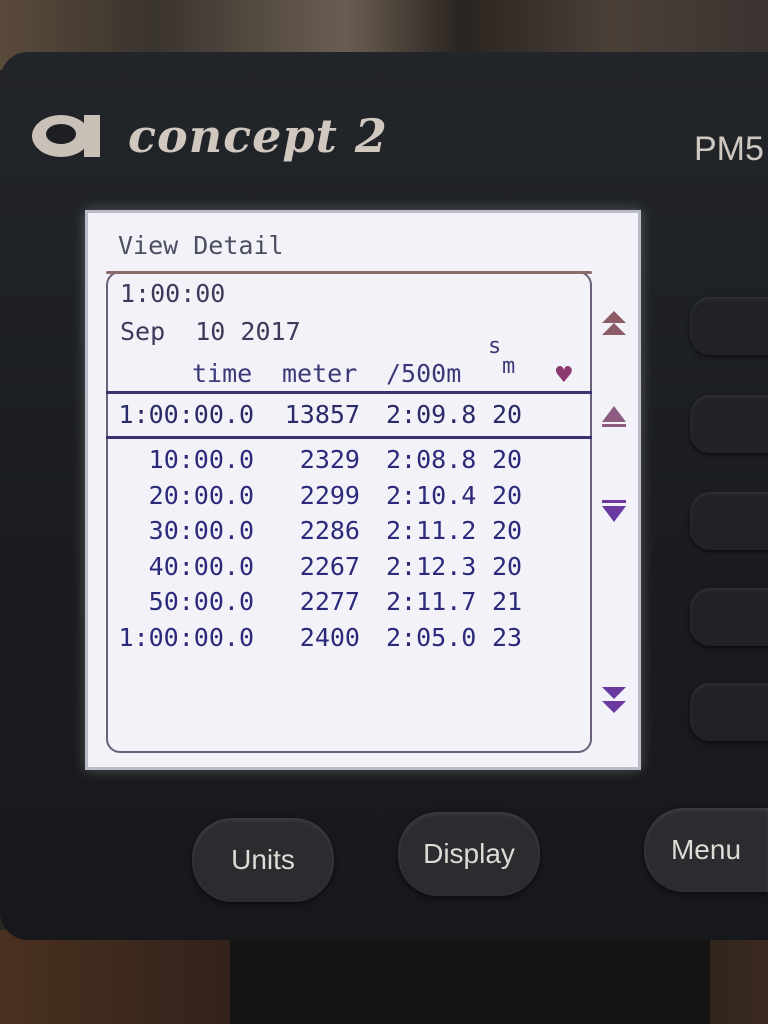  Describe the element at coordinates (431, 459) in the screenshot. I see `split-pace: 2:08.8` at that location.